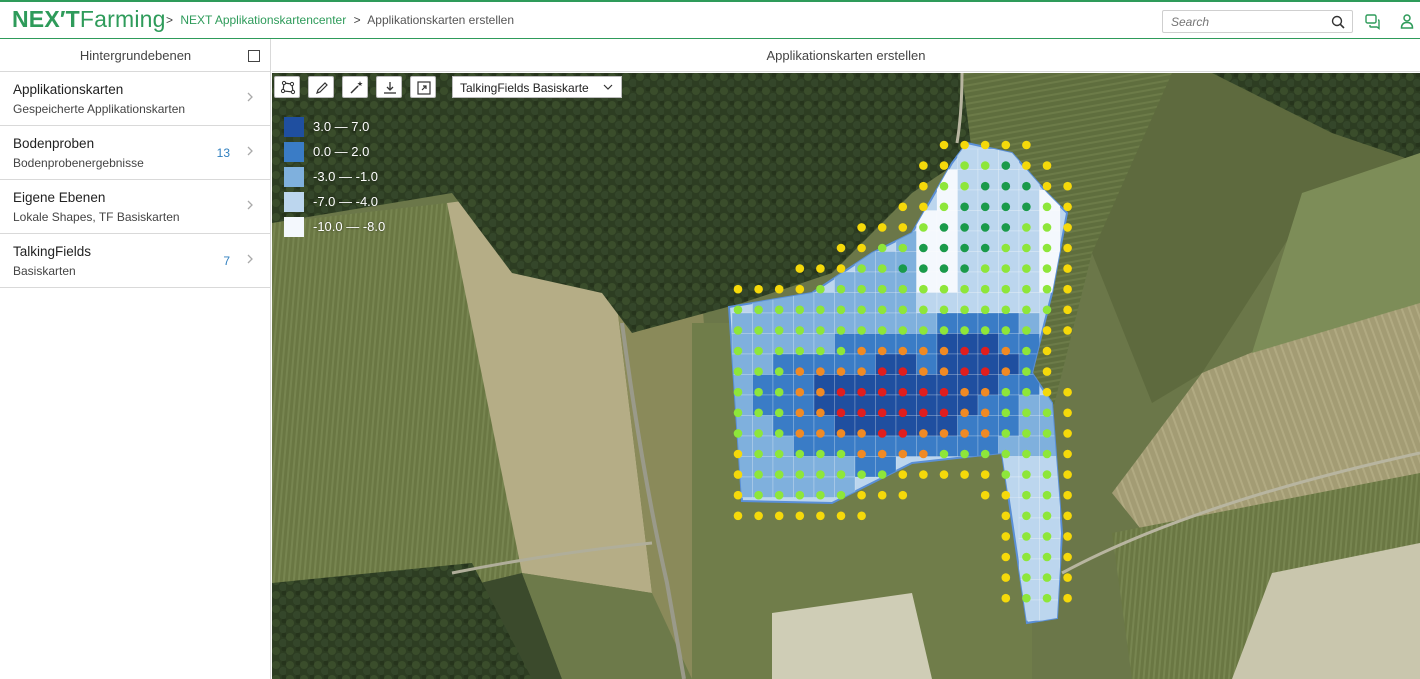  I want to click on edit-button, so click(321, 87).